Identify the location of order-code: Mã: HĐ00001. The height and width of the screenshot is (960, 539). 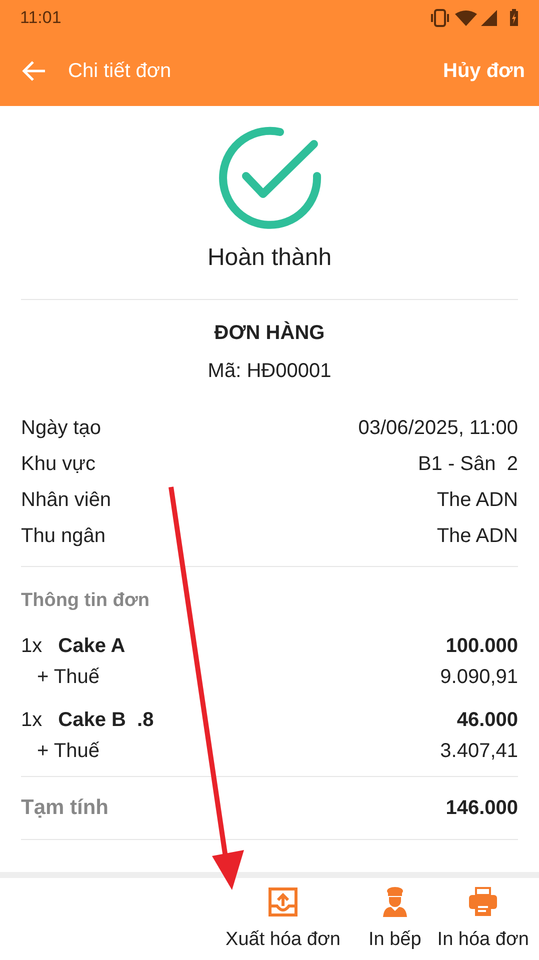
(270, 371).